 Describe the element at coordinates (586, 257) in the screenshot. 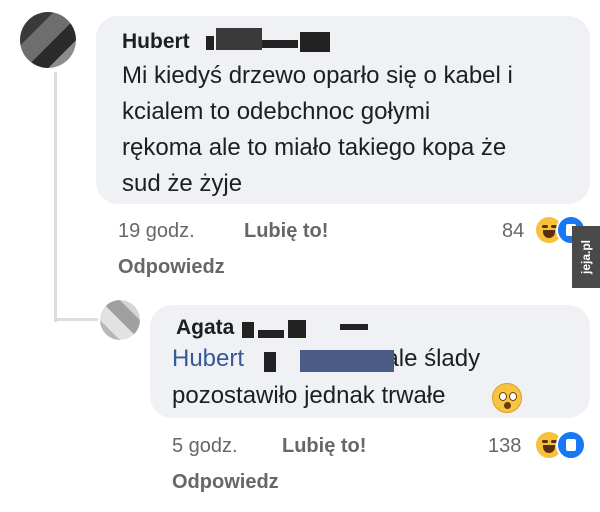

I see `jeja-watermark: jeja.pl` at that location.